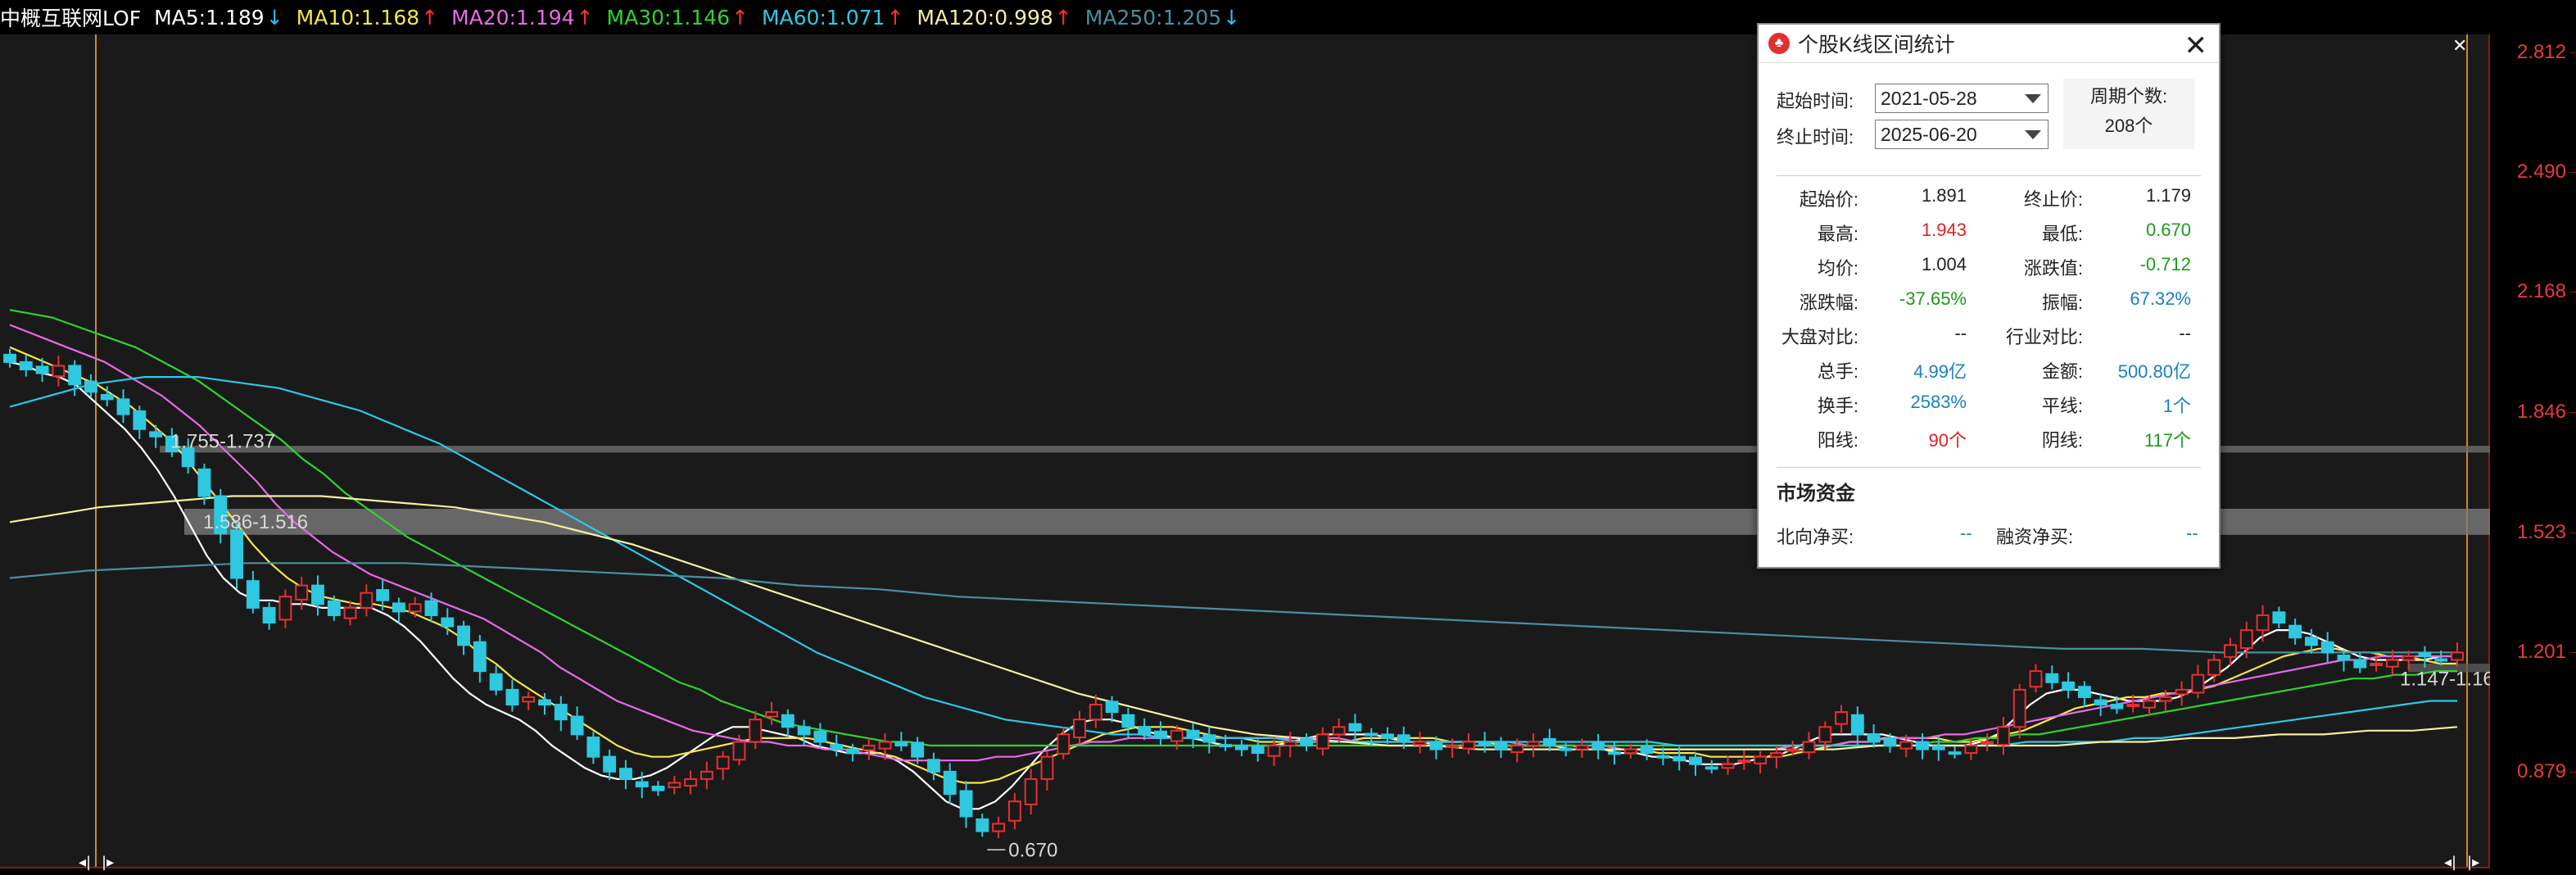 This screenshot has width=2576, height=875. Describe the element at coordinates (1944, 264) in the screenshot. I see `stat-value: 1.004` at that location.